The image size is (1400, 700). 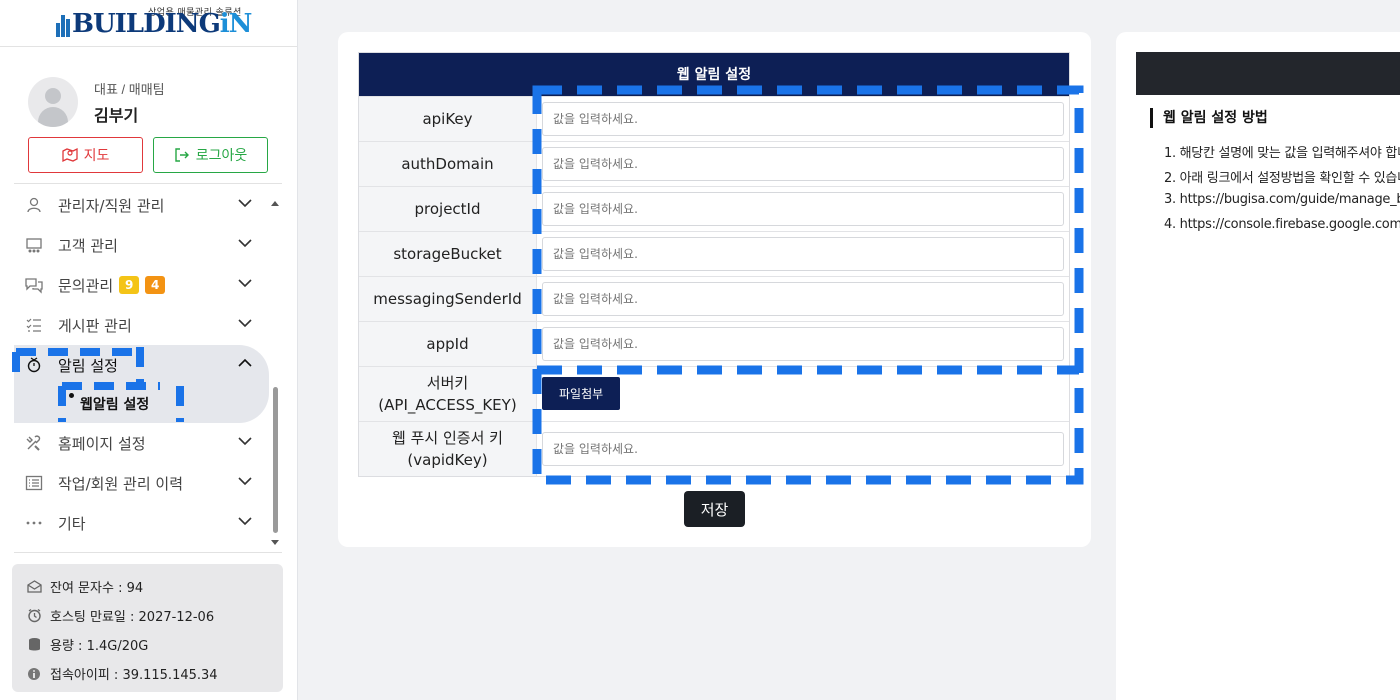 I want to click on map-button-label: 지도, so click(x=96, y=156).